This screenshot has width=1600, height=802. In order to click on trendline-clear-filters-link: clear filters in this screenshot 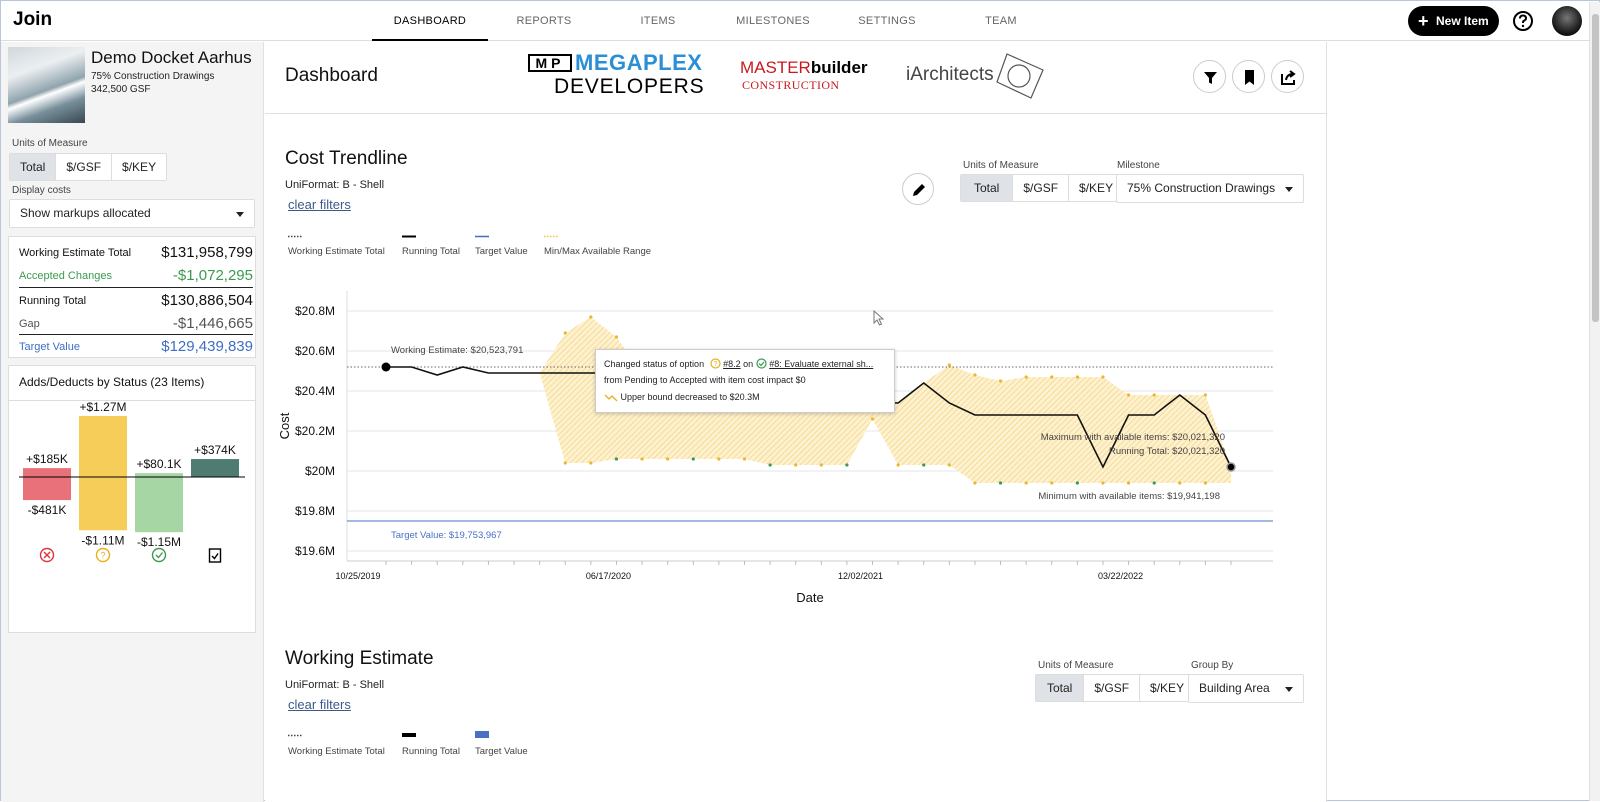, I will do `click(319, 204)`.